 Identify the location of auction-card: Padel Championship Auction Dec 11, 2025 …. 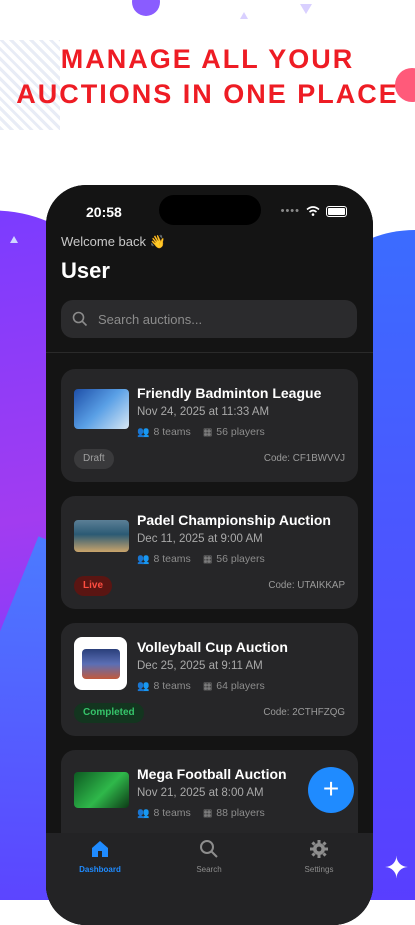
(209, 552).